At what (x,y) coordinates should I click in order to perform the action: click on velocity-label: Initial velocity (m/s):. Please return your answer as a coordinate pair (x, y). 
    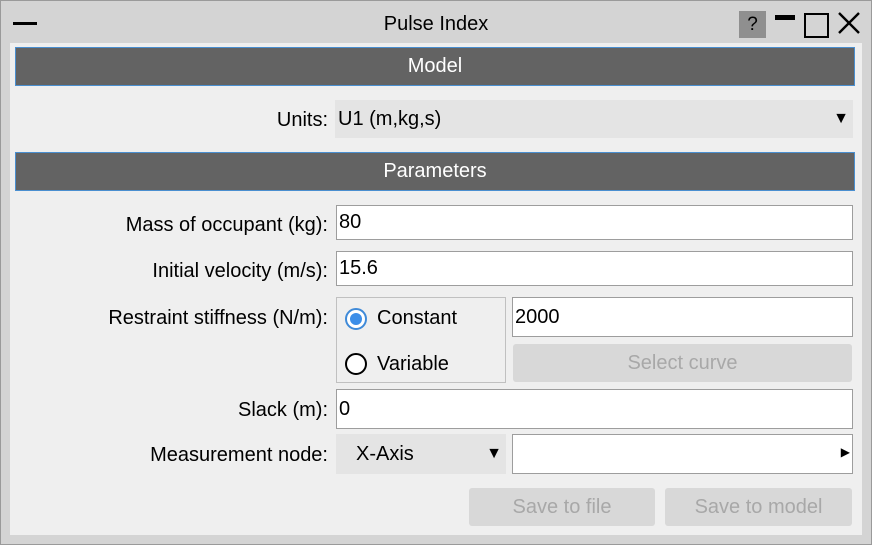
    Looking at the image, I should click on (240, 271).